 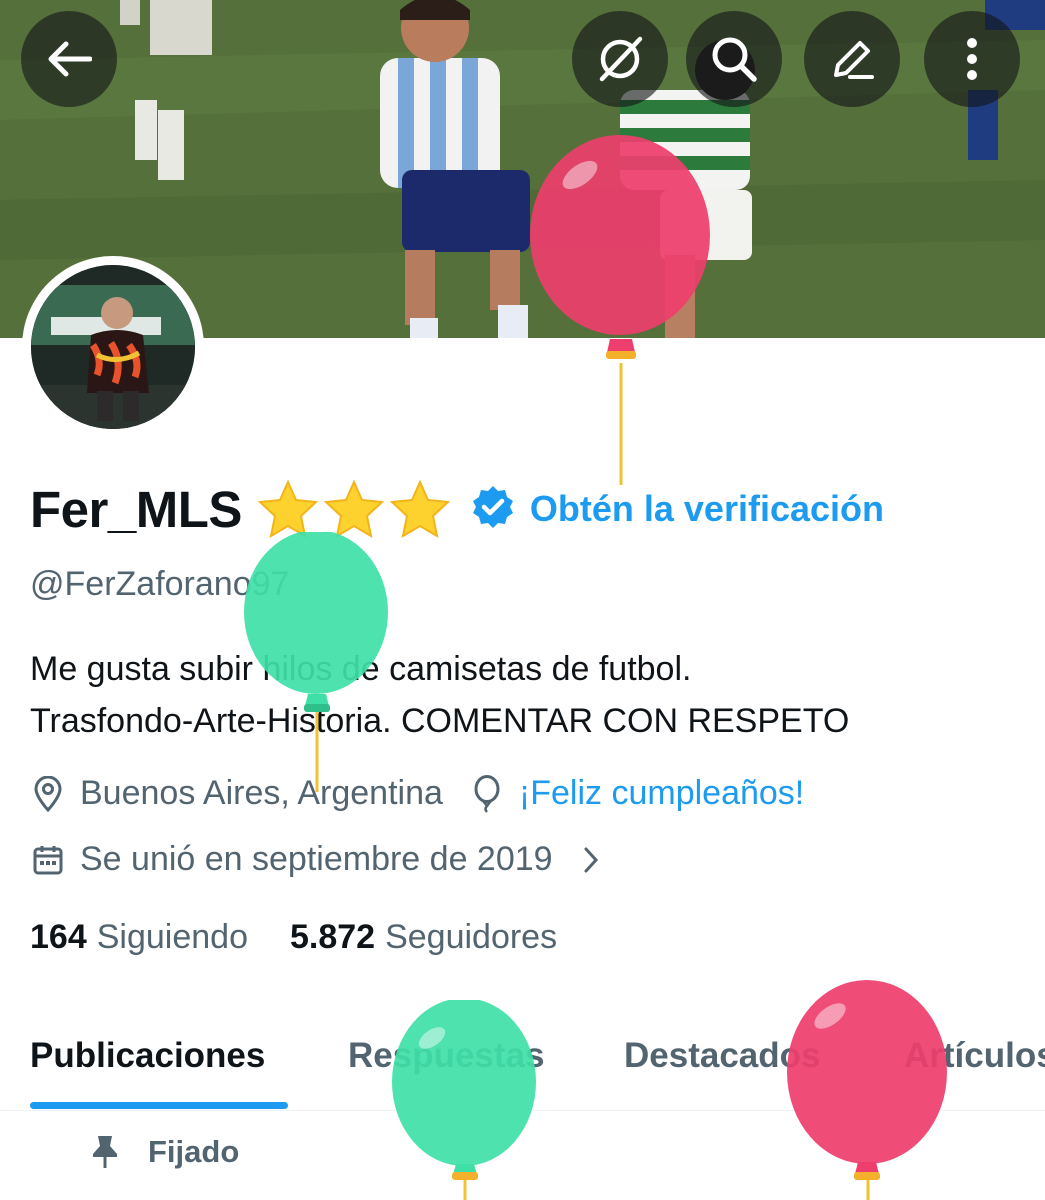 I want to click on more-button, so click(x=972, y=59).